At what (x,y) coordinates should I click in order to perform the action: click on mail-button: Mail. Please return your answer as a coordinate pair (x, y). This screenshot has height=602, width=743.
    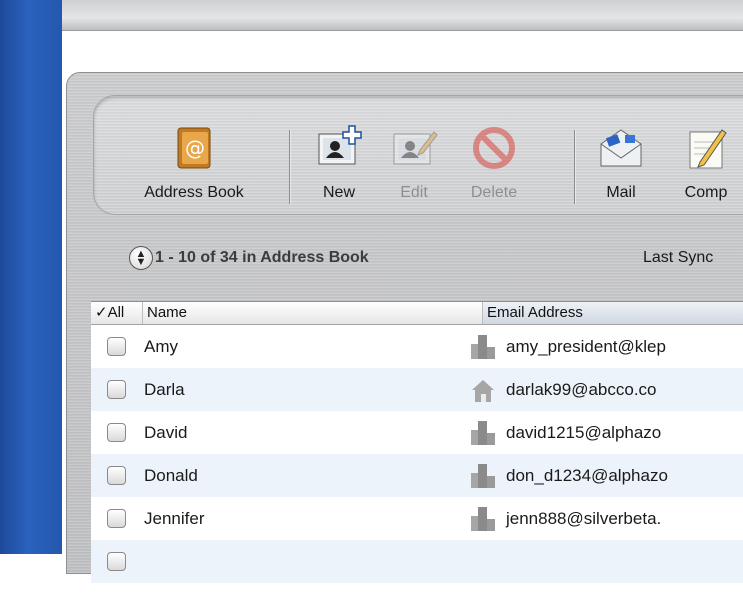
    Looking at the image, I should click on (621, 160).